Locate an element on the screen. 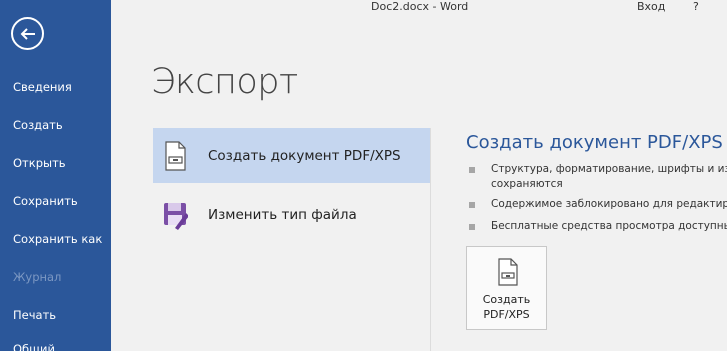 This screenshot has width=727, height=351. sidebar-item-info: Сведения is located at coordinates (42, 87).